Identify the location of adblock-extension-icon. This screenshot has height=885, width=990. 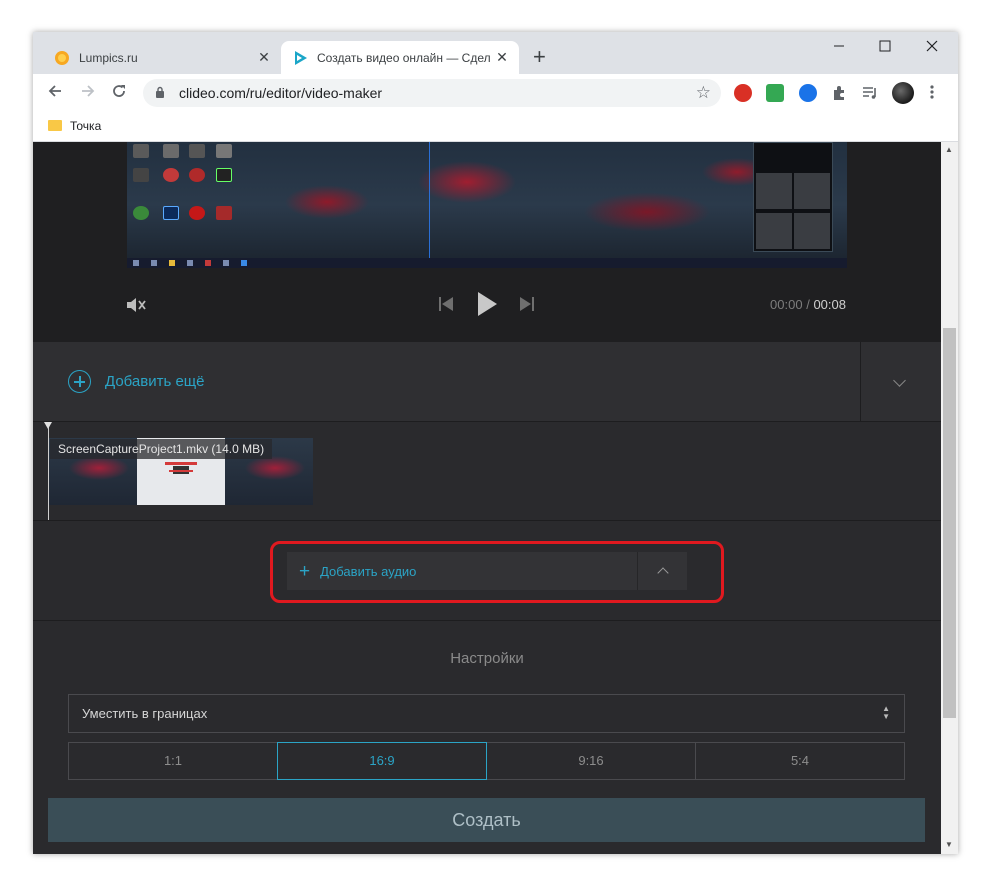
(743, 93).